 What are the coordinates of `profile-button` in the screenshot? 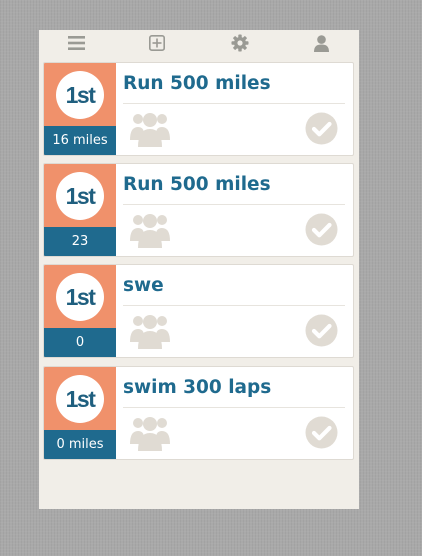 It's located at (321, 43).